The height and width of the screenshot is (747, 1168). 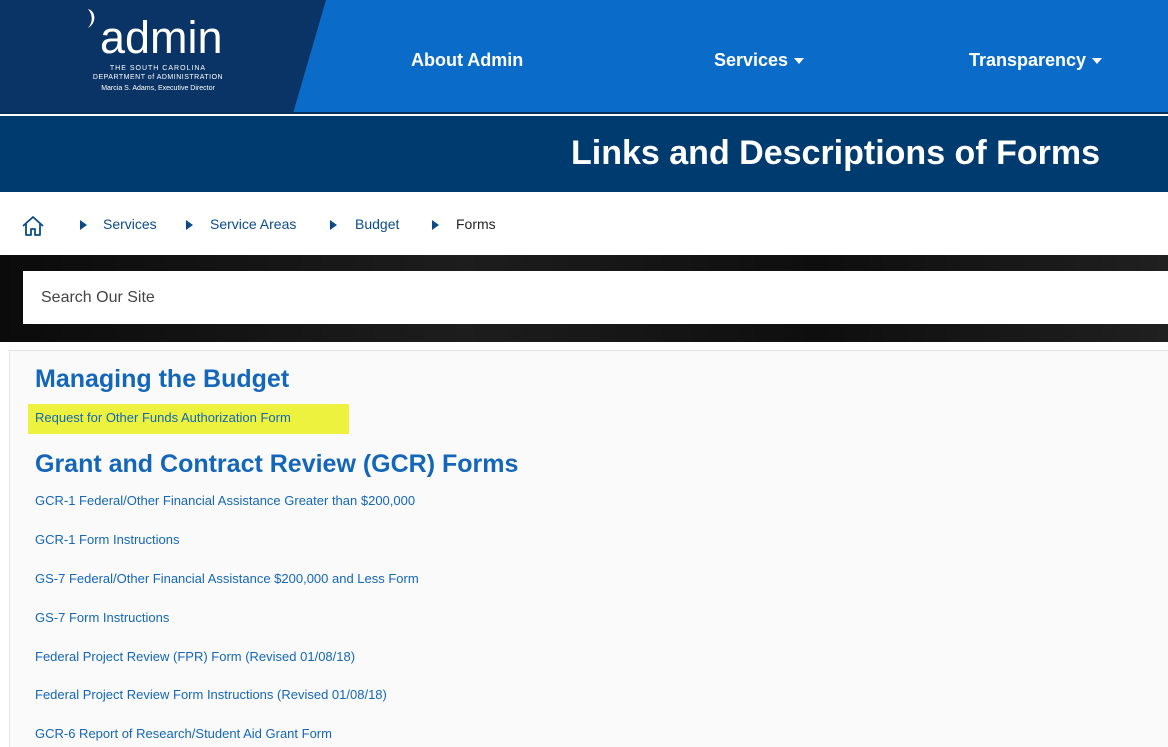 I want to click on breadcrumb: Services Service Areas Budget Forms, so click(x=584, y=224).